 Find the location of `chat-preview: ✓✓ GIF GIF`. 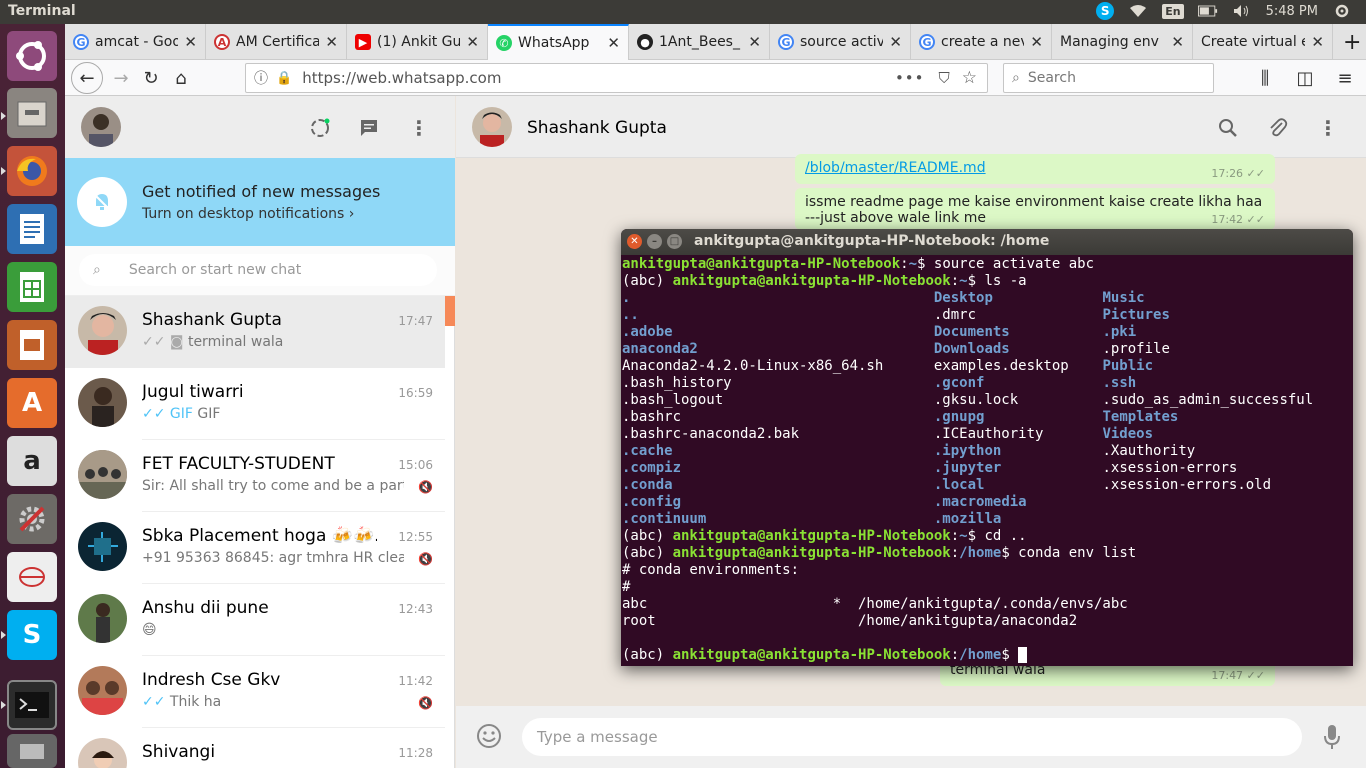

chat-preview: ✓✓ GIF GIF is located at coordinates (274, 414).